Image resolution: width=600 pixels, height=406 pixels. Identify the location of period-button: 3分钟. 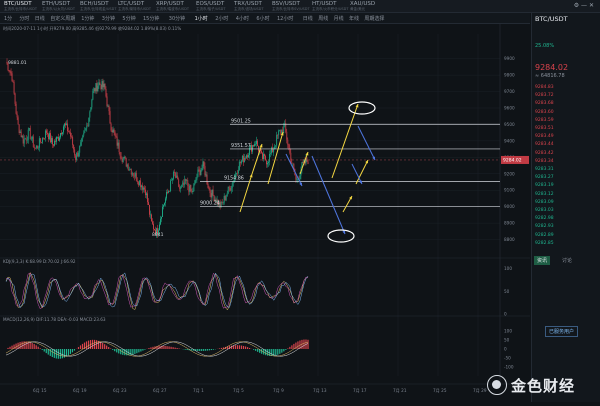
(108, 18).